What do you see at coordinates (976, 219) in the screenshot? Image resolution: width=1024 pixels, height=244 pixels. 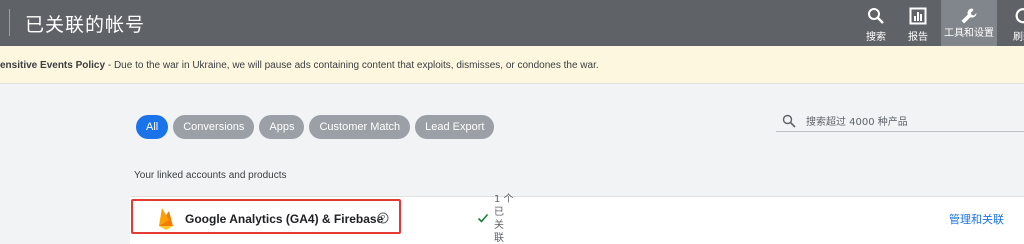 I see `manage-and-link-button: 管理和关联` at bounding box center [976, 219].